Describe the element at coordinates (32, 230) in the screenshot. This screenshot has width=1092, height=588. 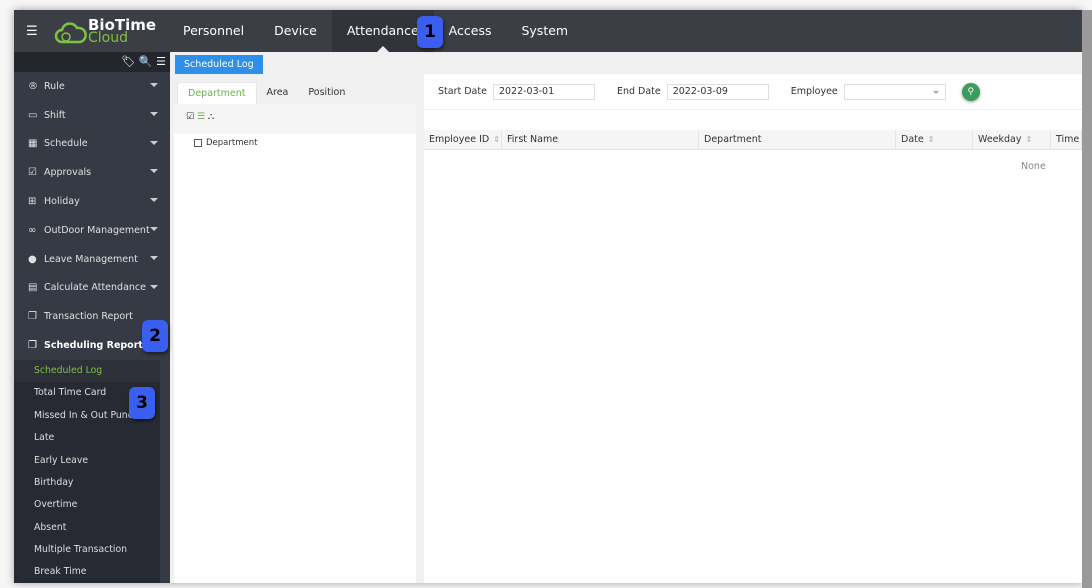
I see `bicycle-icon: ∞` at that location.